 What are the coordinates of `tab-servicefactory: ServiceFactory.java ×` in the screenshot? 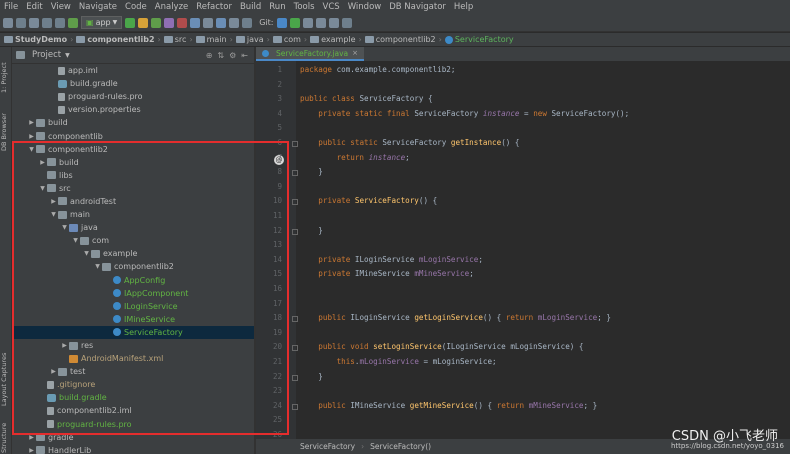 It's located at (310, 54).